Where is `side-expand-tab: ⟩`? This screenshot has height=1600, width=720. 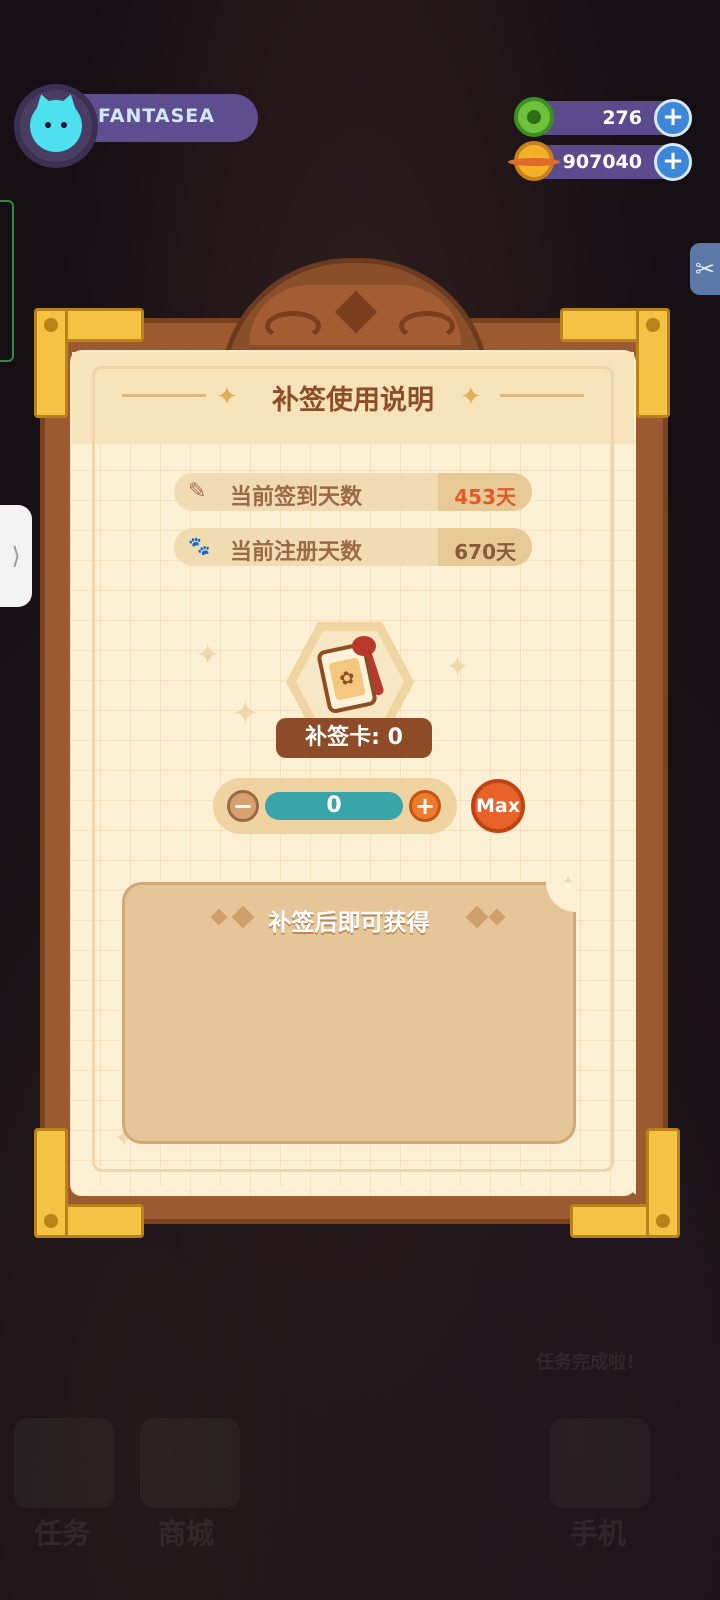
side-expand-tab: ⟩ is located at coordinates (16, 556).